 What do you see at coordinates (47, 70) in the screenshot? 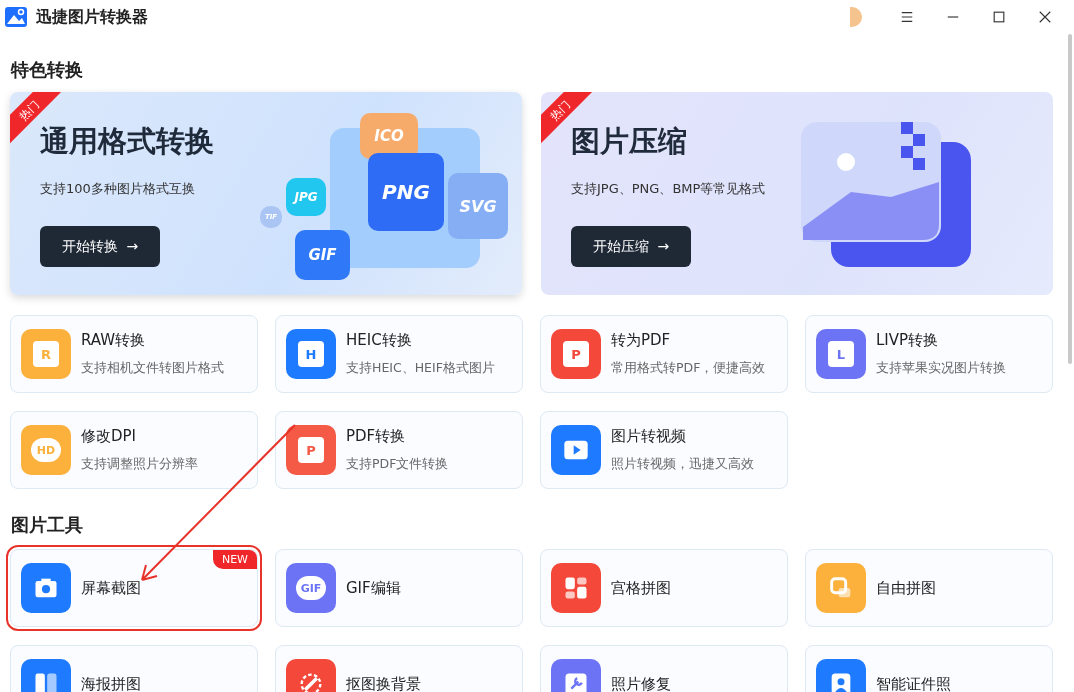
I see `section-title: 特色转换` at bounding box center [47, 70].